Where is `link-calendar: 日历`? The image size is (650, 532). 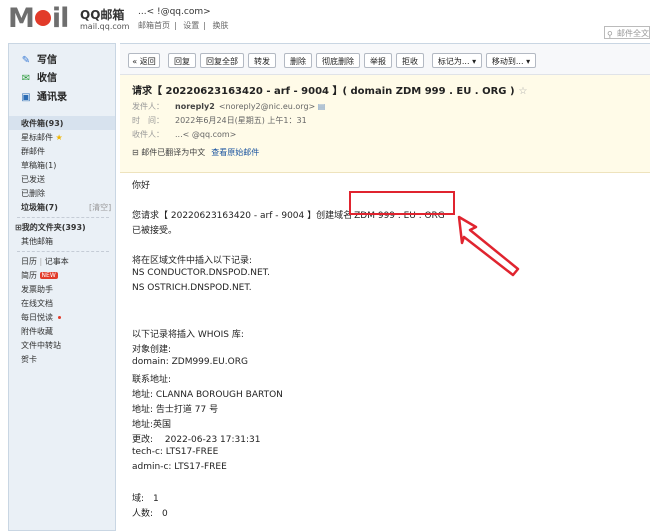 link-calendar: 日历 is located at coordinates (29, 261).